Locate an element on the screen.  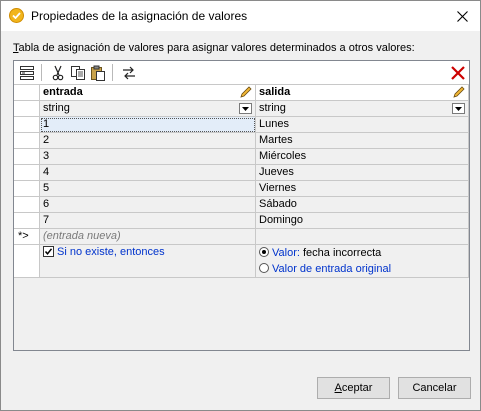
window-title: Propiedades de la asignación de valores is located at coordinates (139, 16).